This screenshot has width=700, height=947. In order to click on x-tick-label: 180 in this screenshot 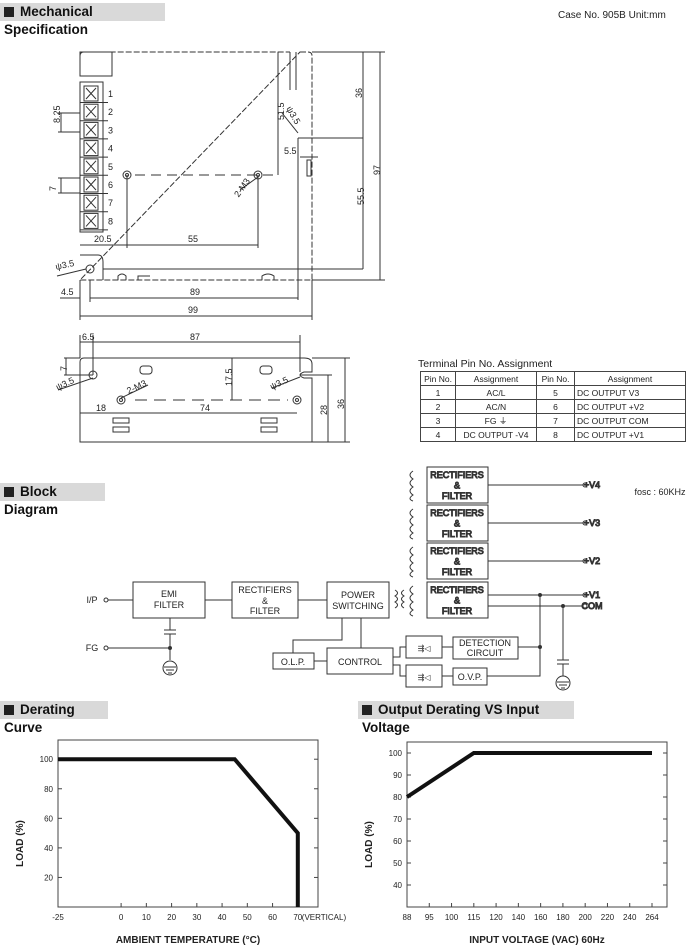, I will do `click(563, 917)`.